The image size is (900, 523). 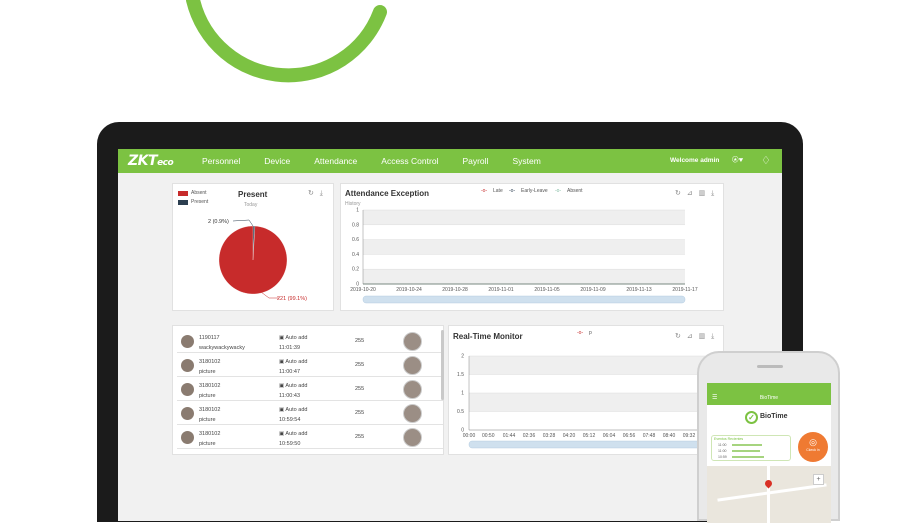 I want to click on event-info: ▣ Auto add 11:00:43, so click(x=293, y=391).